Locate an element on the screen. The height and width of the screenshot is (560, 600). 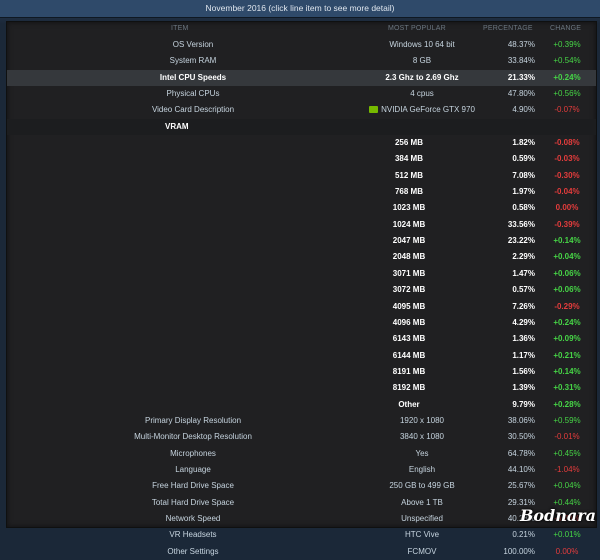
vram-percentage: 33.56% is located at coordinates (521, 224).